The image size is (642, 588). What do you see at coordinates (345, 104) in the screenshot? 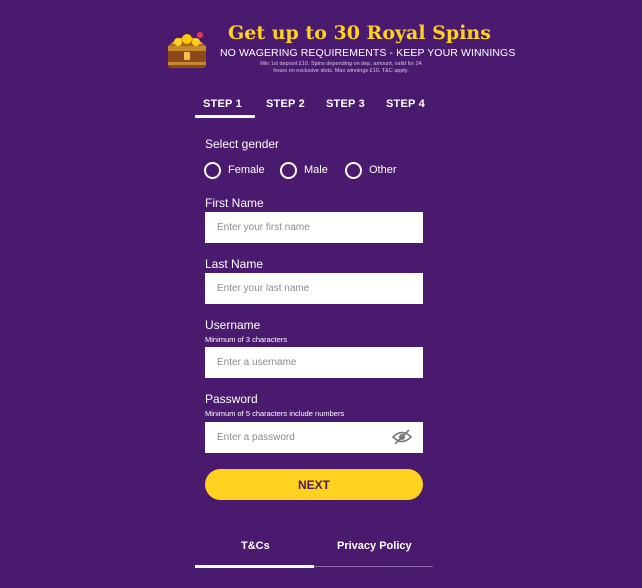
I see `tab-step-3: STEP 3` at bounding box center [345, 104].